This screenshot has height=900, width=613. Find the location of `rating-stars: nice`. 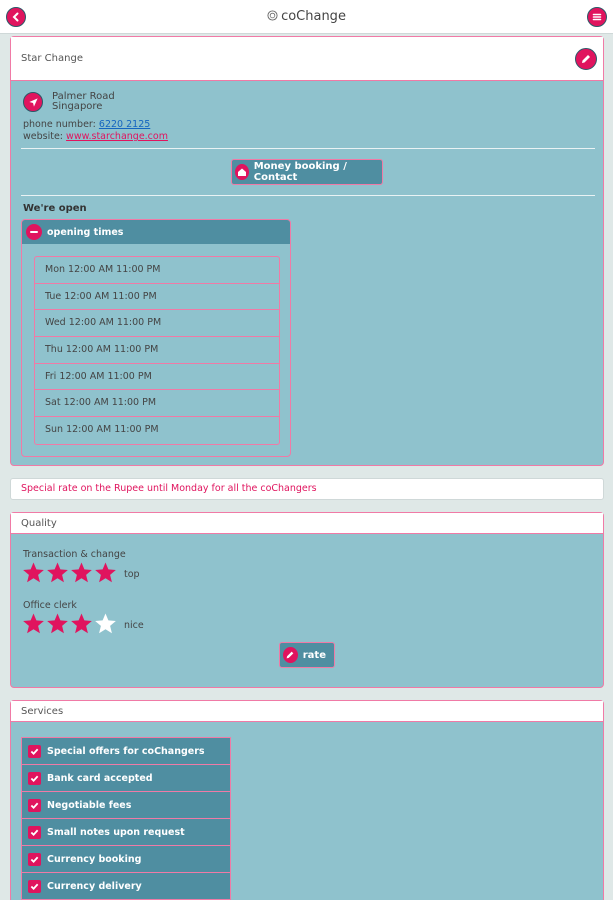

rating-stars: nice is located at coordinates (83, 625).